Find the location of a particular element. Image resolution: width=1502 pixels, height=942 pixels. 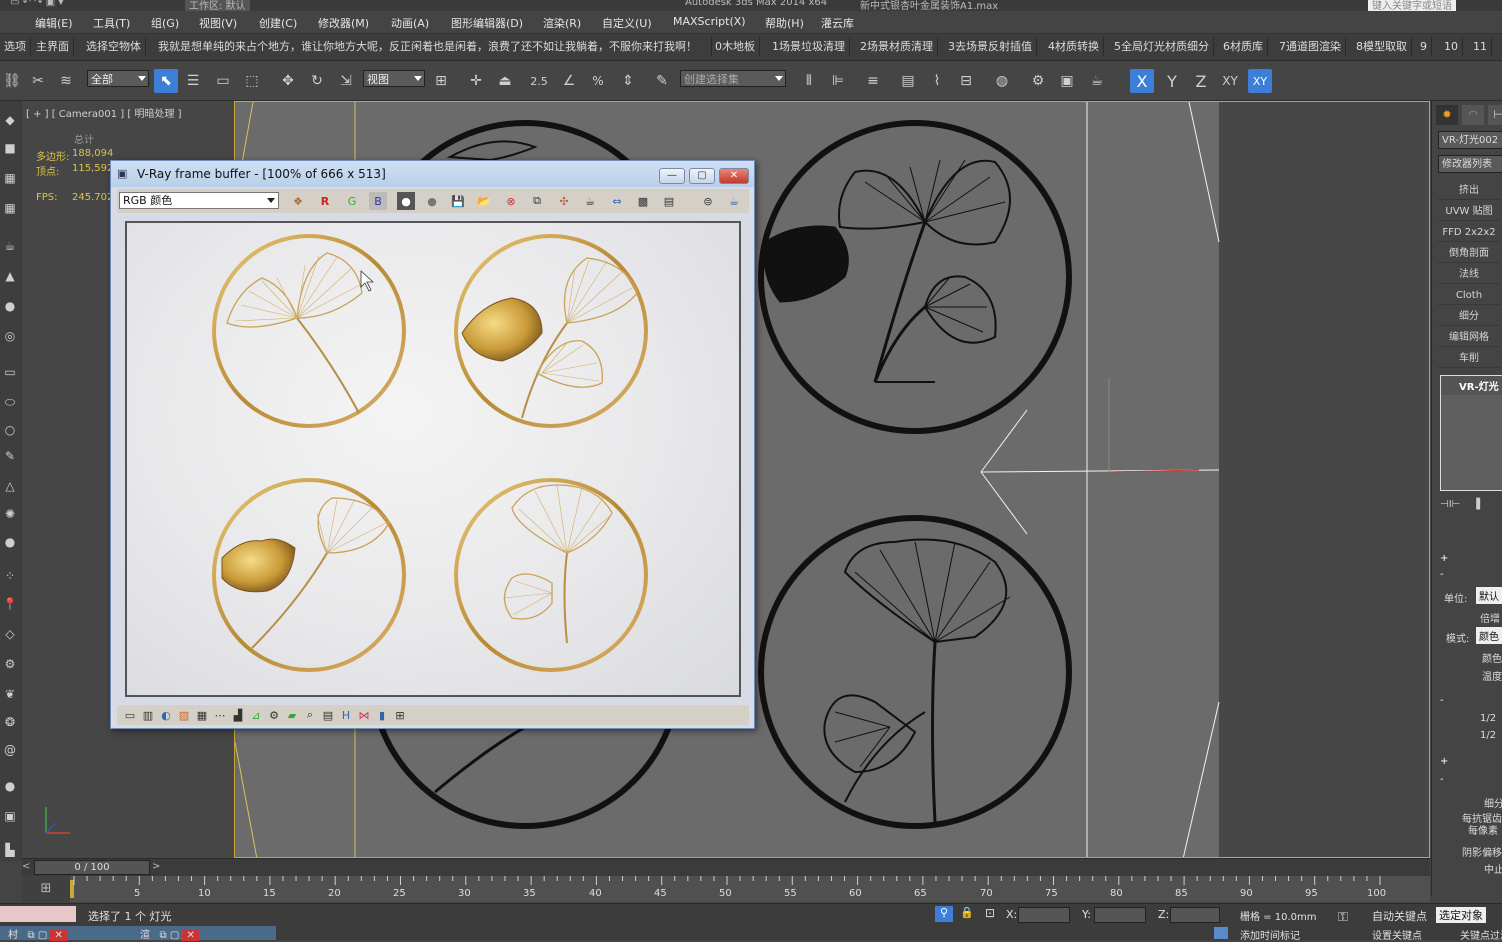

menu-customize: 自定义(U) is located at coordinates (627, 23).